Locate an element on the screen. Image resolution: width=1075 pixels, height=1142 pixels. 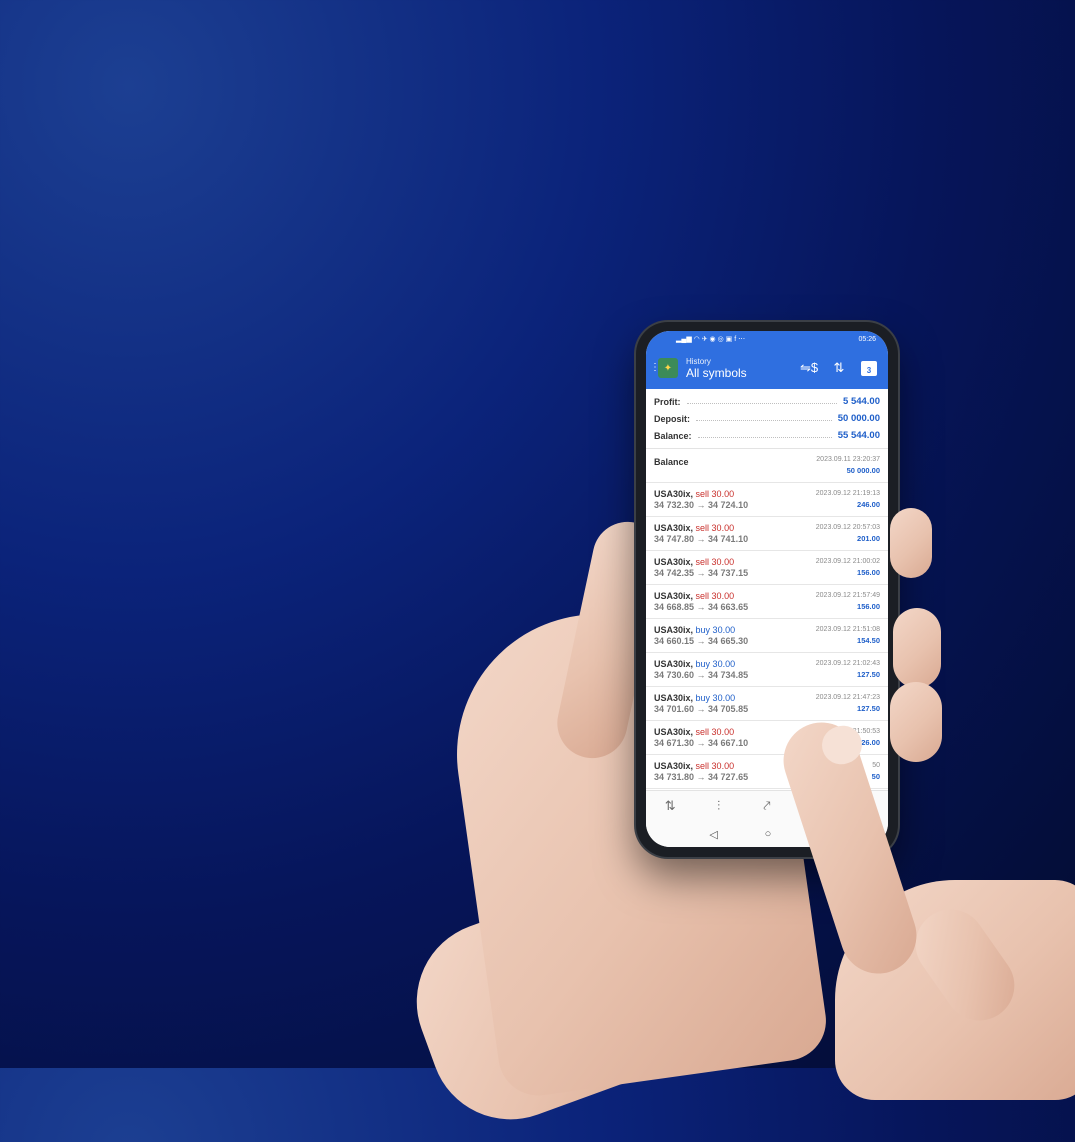
balance-entry: Balance 2023.09.11 23:20:37 50 000.00 is located at coordinates (767, 466).